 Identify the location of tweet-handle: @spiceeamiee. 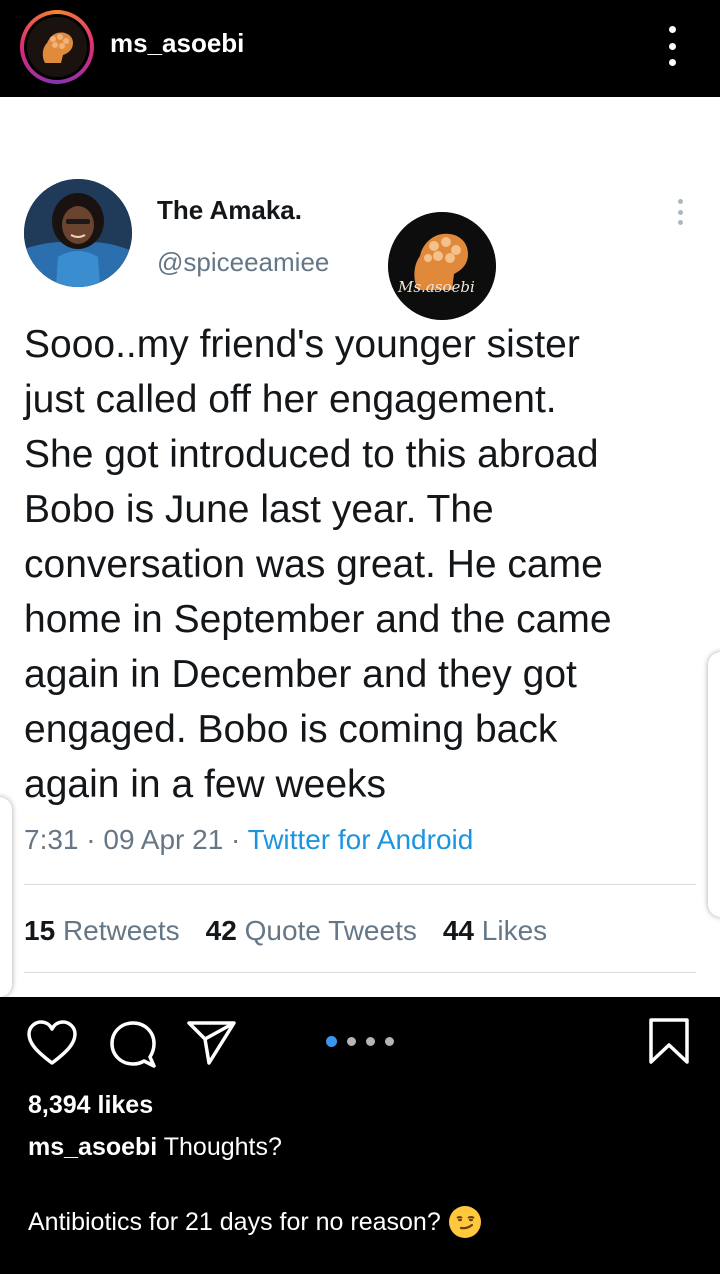
(243, 262).